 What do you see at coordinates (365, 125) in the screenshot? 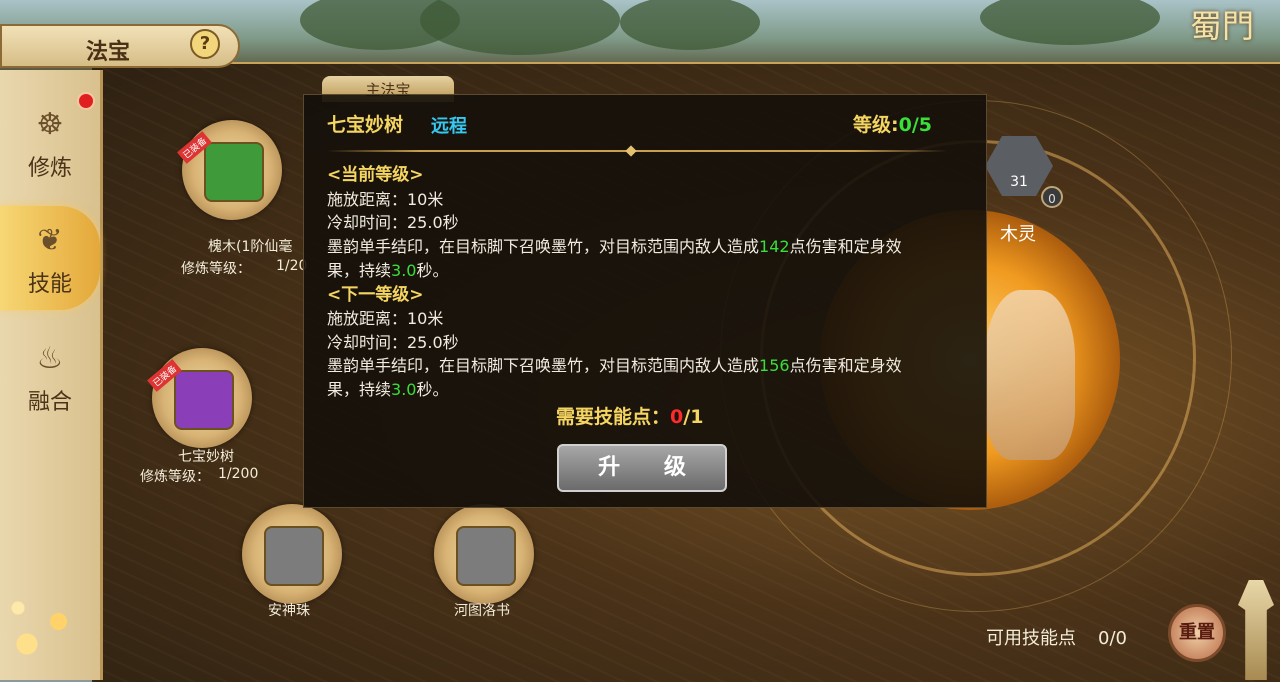
I see `skill-name: 七宝妙树` at bounding box center [365, 125].